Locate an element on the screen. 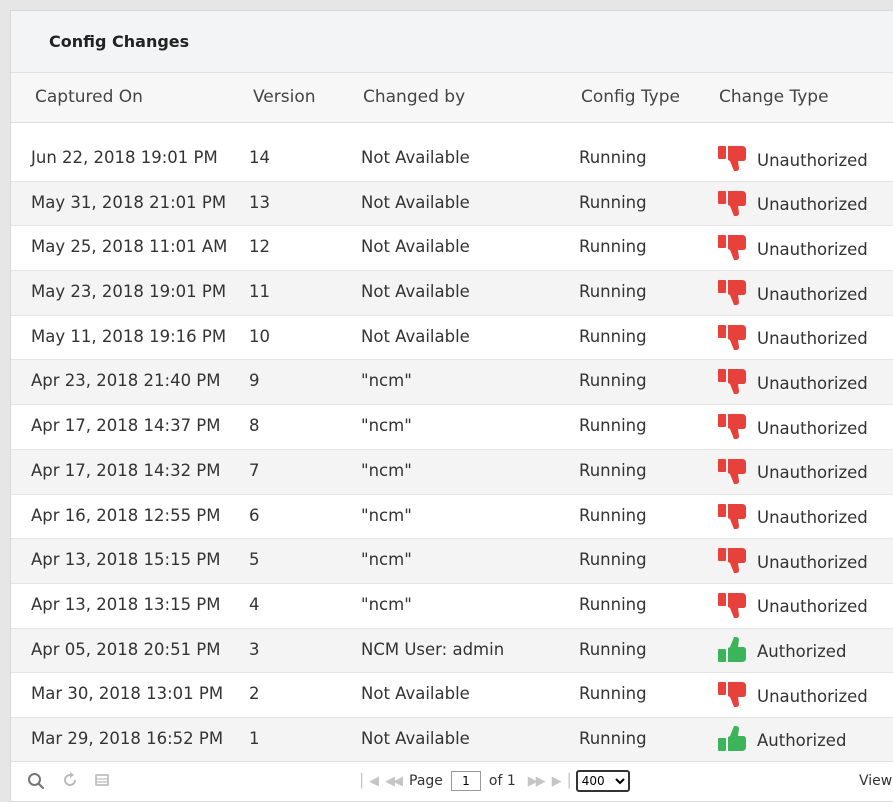 The image size is (893, 802). cell-captured-on: Apr 13, 2018 15:15 PM is located at coordinates (126, 559).